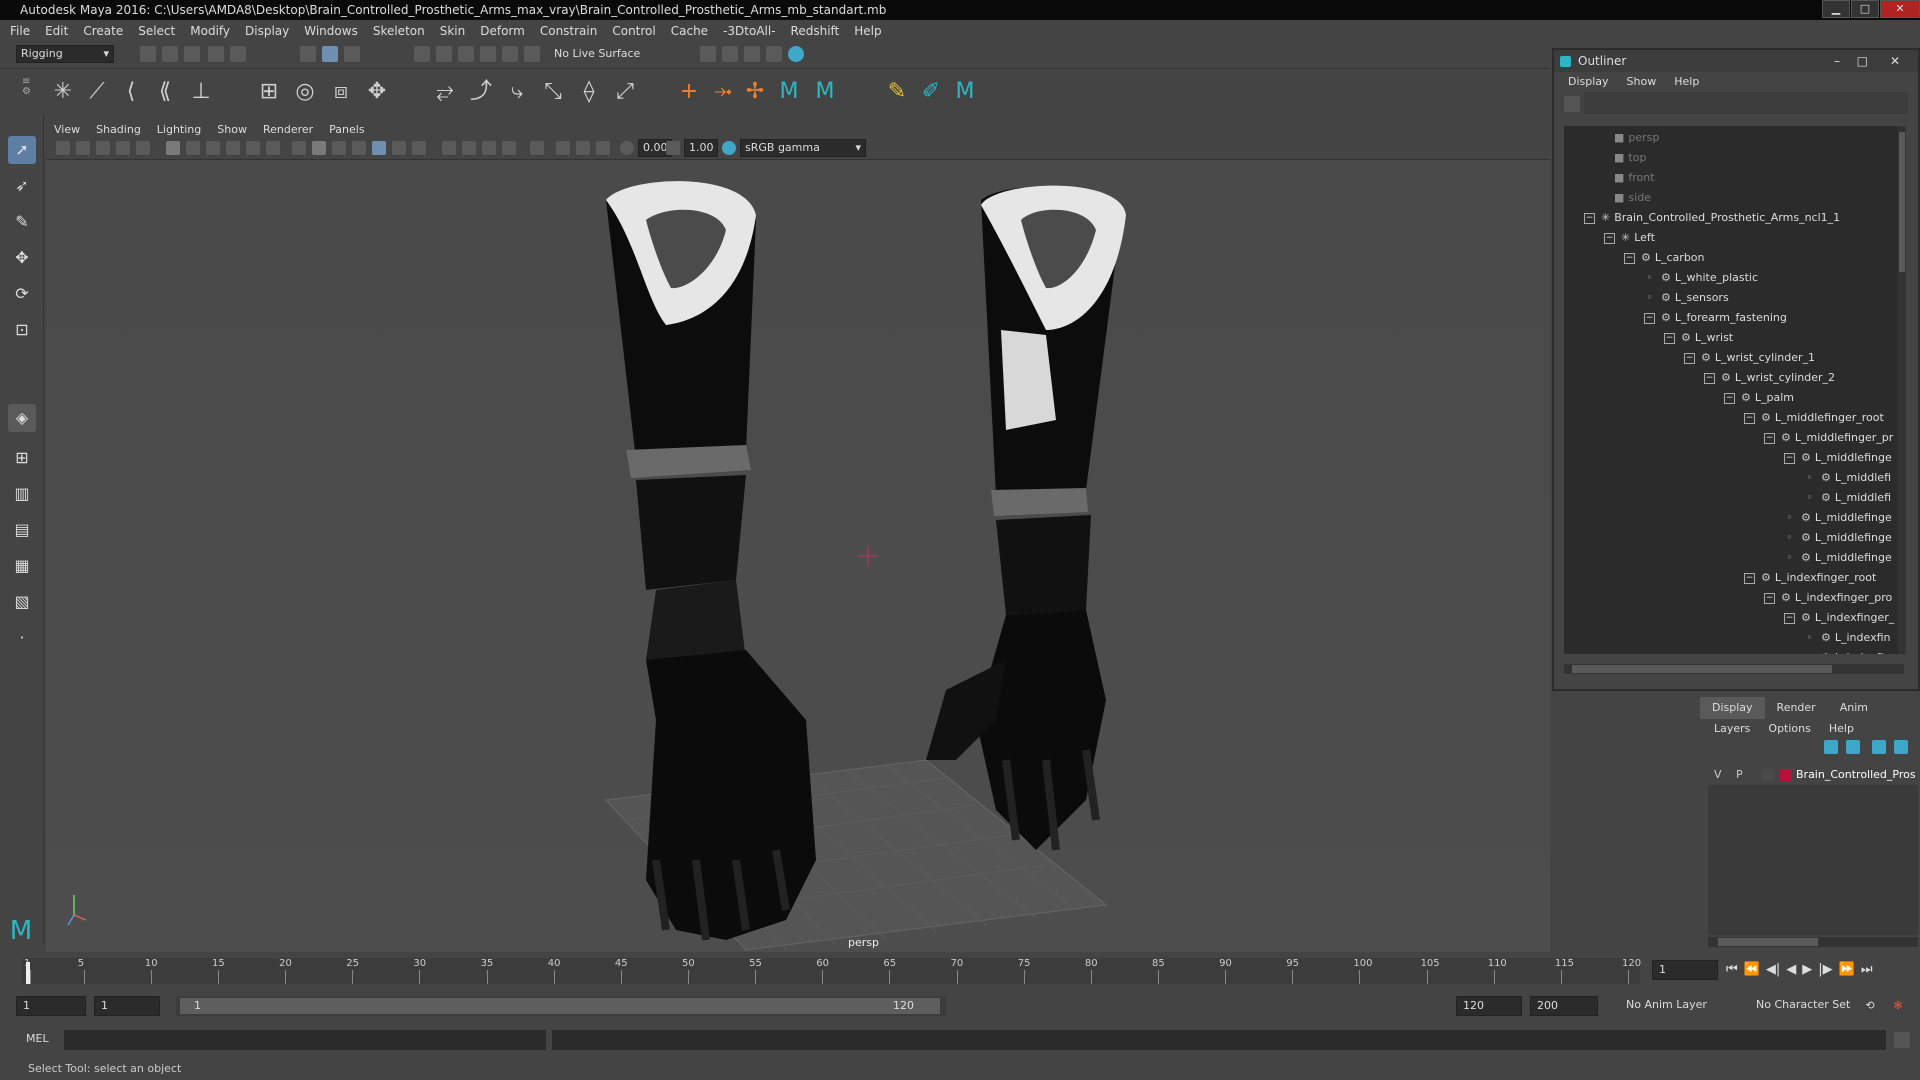 The height and width of the screenshot is (1080, 1920). I want to click on exposure-icon, so click(627, 148).